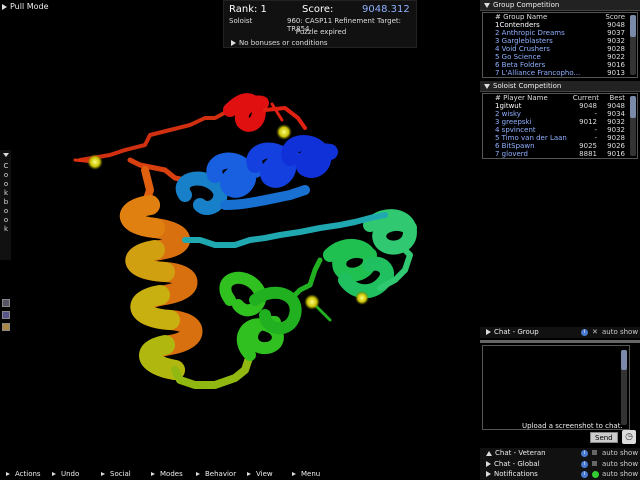 The height and width of the screenshot is (480, 640). Describe the element at coordinates (521, 98) in the screenshot. I see `column-header-name: # Player Name` at that location.